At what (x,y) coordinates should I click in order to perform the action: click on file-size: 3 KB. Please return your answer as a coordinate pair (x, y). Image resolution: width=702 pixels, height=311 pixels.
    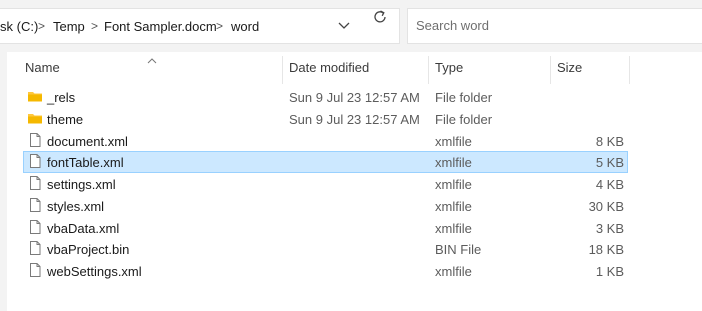
    Looking at the image, I should click on (609, 228).